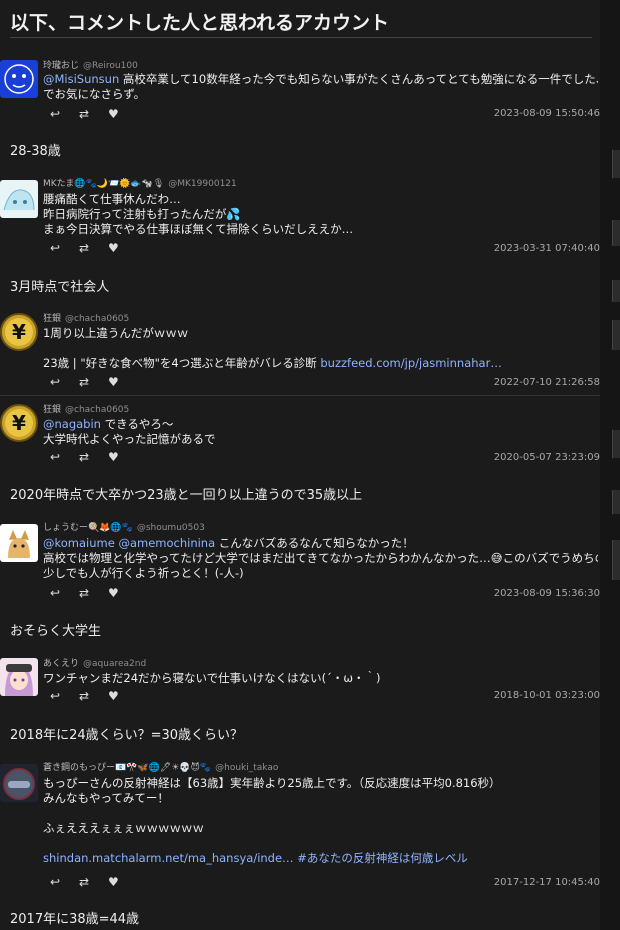 Image resolution: width=620 pixels, height=930 pixels. I want to click on tweet-date: 2018-10-01 03:23:00, so click(547, 695).